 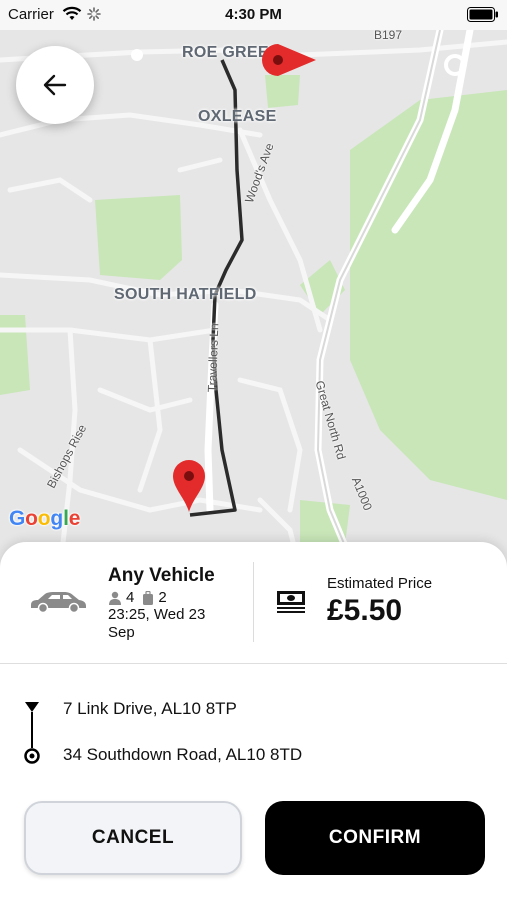 What do you see at coordinates (139, 597) in the screenshot?
I see `vehicle-capacity: 4 2` at bounding box center [139, 597].